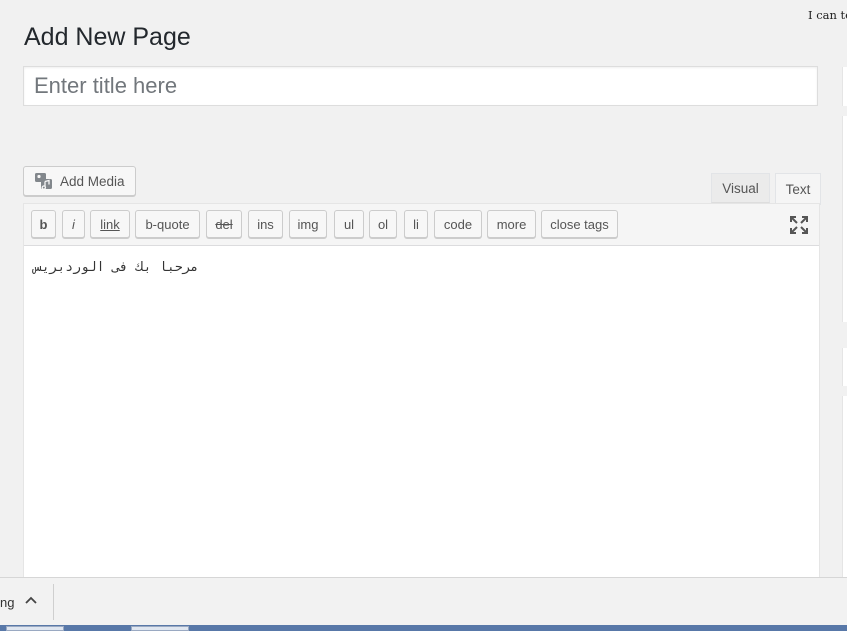  What do you see at coordinates (420, 86) in the screenshot?
I see `title-input` at bounding box center [420, 86].